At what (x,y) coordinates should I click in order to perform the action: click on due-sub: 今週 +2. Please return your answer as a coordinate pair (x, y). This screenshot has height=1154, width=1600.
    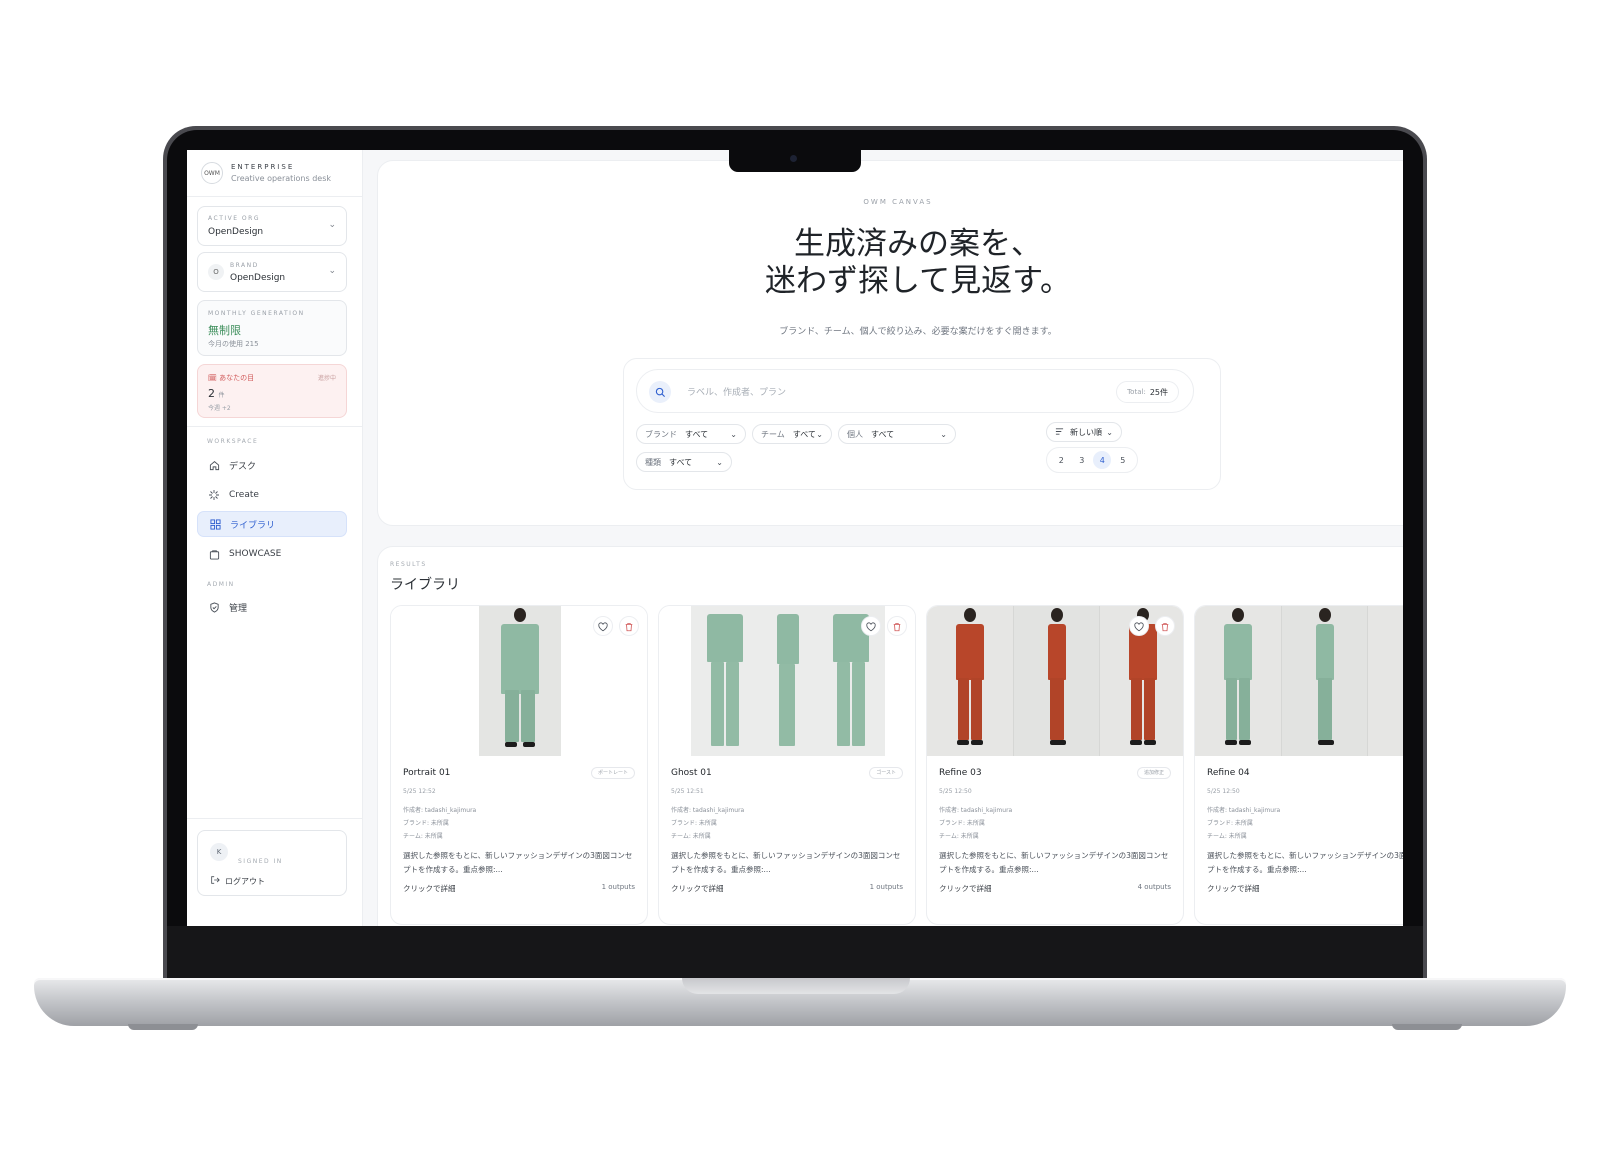
    Looking at the image, I should click on (219, 408).